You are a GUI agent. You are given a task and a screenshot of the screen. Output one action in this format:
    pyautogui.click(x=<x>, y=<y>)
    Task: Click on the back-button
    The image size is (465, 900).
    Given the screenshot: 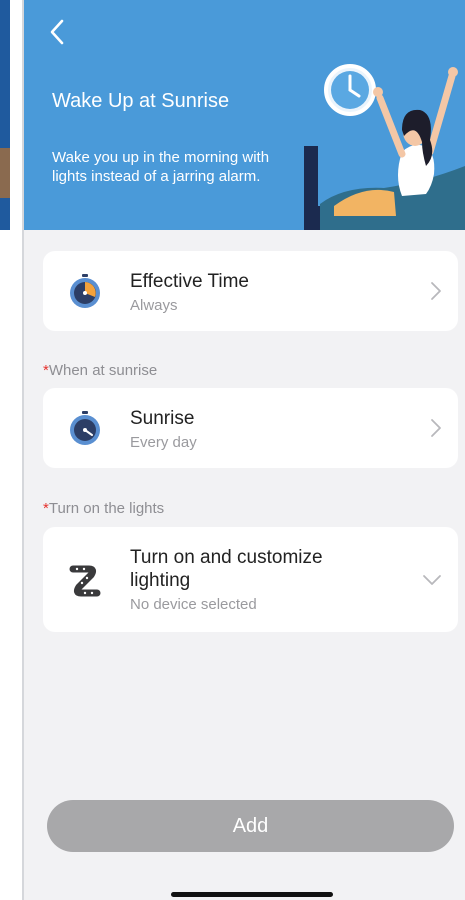 What is the action you would take?
    pyautogui.click(x=57, y=32)
    